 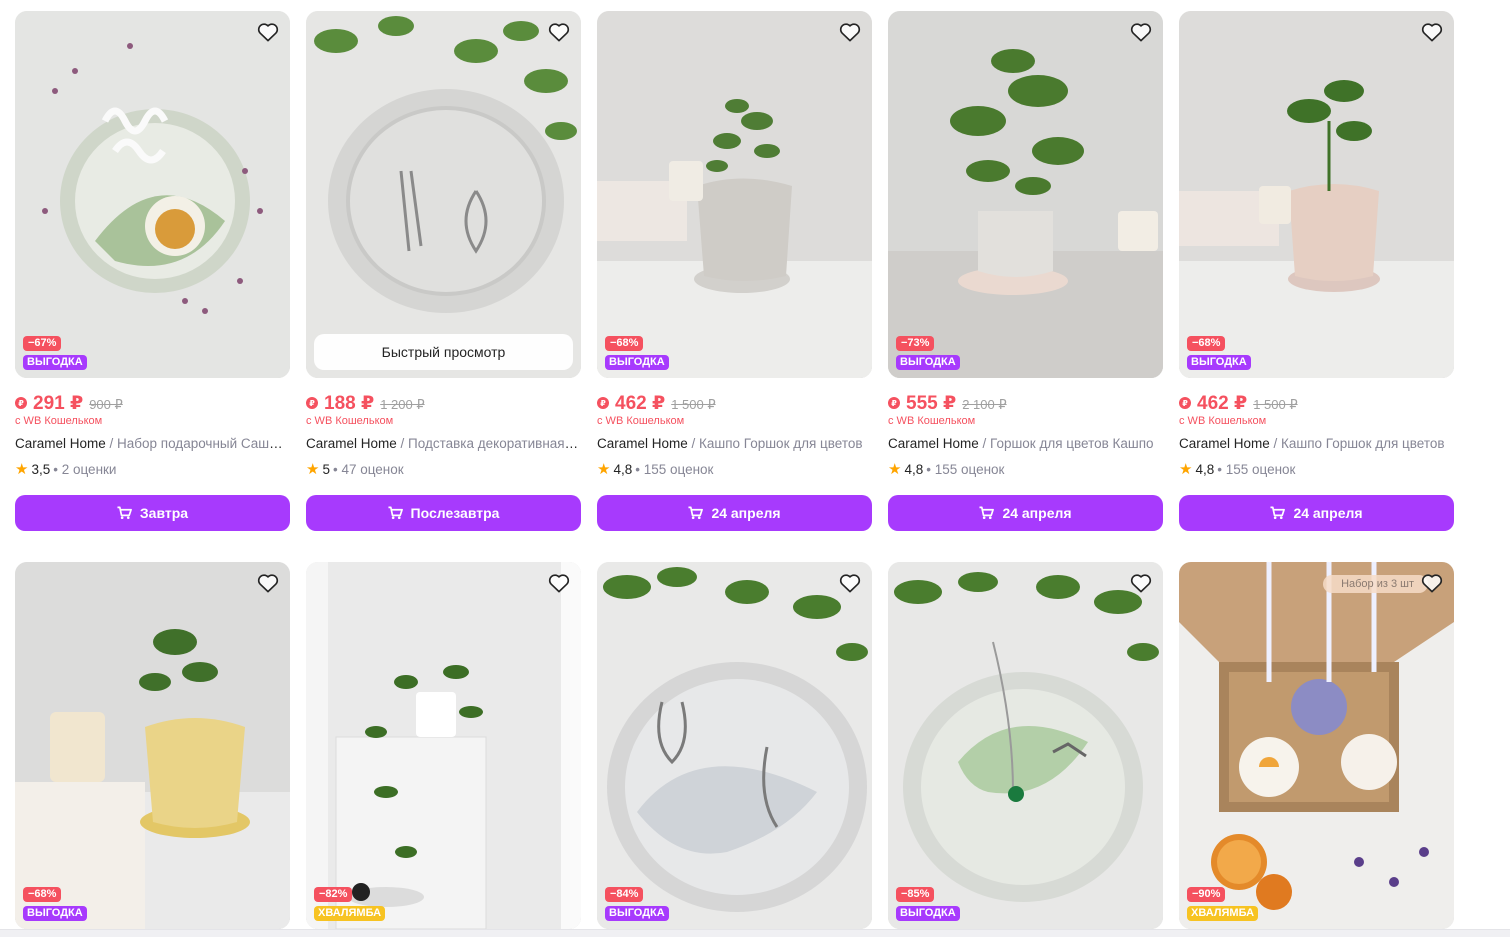 What do you see at coordinates (1025, 403) in the screenshot?
I see `price-line: ₽ 555 ₽ 2 100 ₽` at bounding box center [1025, 403].